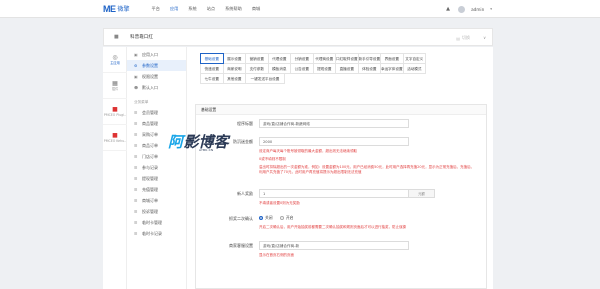 The width and height of the screenshot is (600, 289). I want to click on switch-account-button: ▤ 切换, so click(463, 38).